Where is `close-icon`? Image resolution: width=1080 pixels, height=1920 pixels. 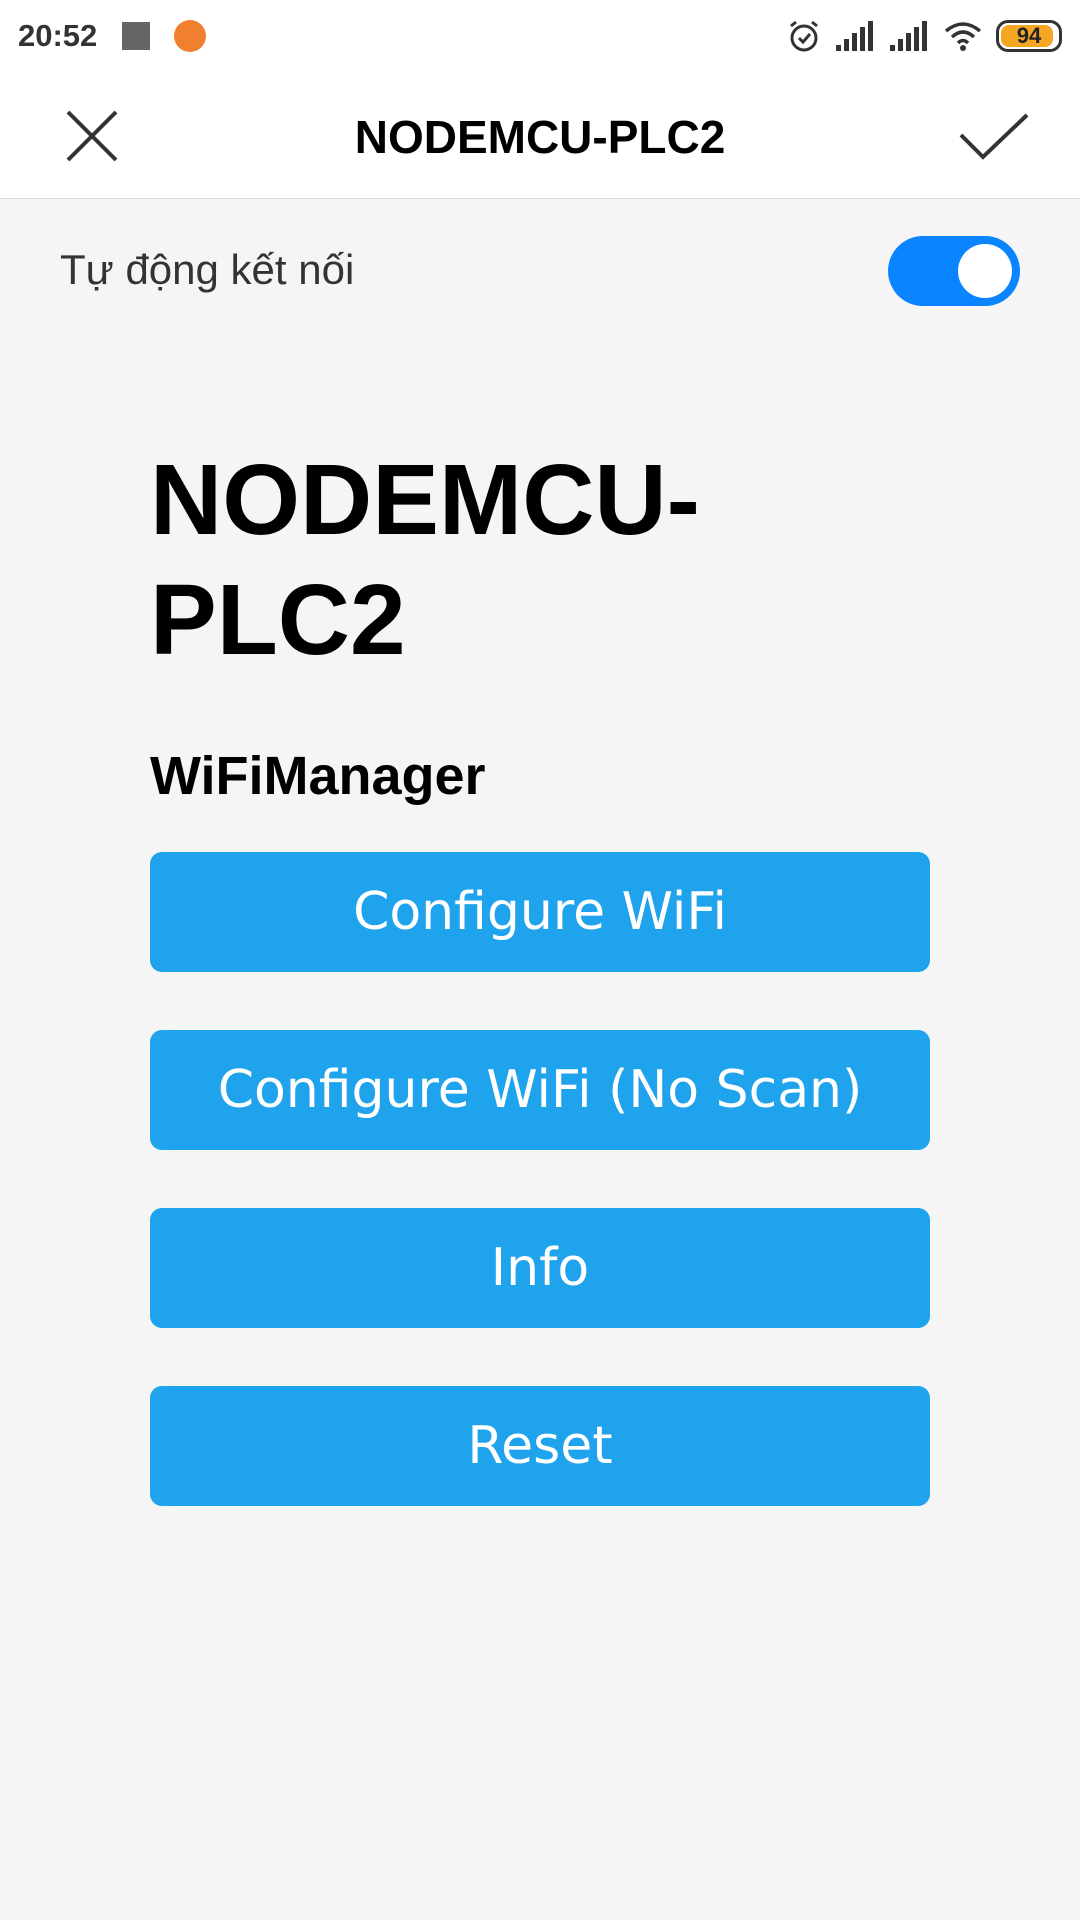
close-icon is located at coordinates (92, 136).